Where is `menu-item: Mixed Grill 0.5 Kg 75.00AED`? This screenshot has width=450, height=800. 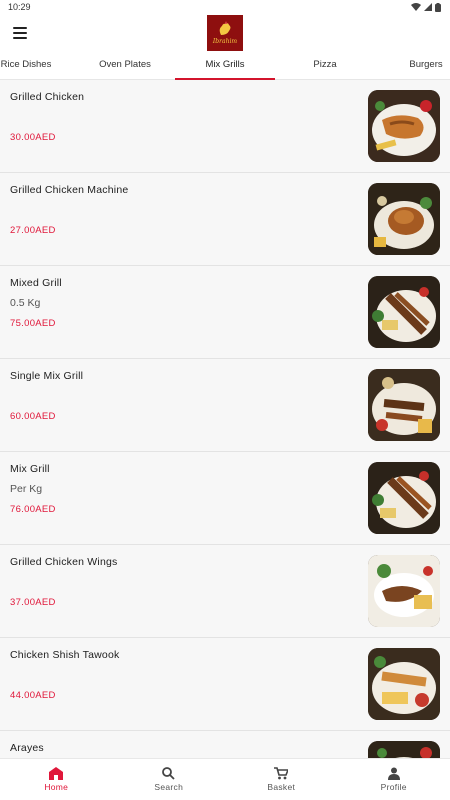
menu-item: Mixed Grill 0.5 Kg 75.00AED is located at coordinates (225, 312).